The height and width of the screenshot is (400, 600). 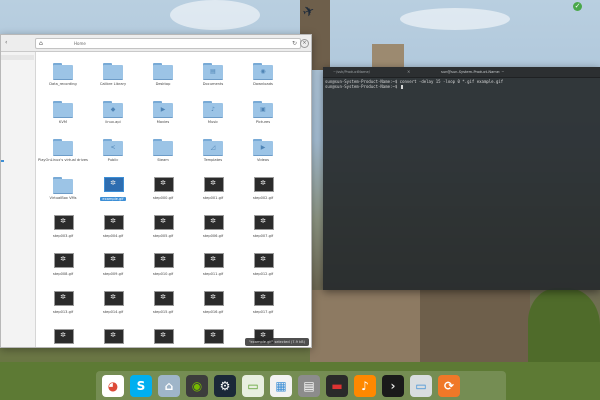 What do you see at coordinates (213, 81) in the screenshot?
I see `folder-item: ▤ Documents` at bounding box center [213, 81].